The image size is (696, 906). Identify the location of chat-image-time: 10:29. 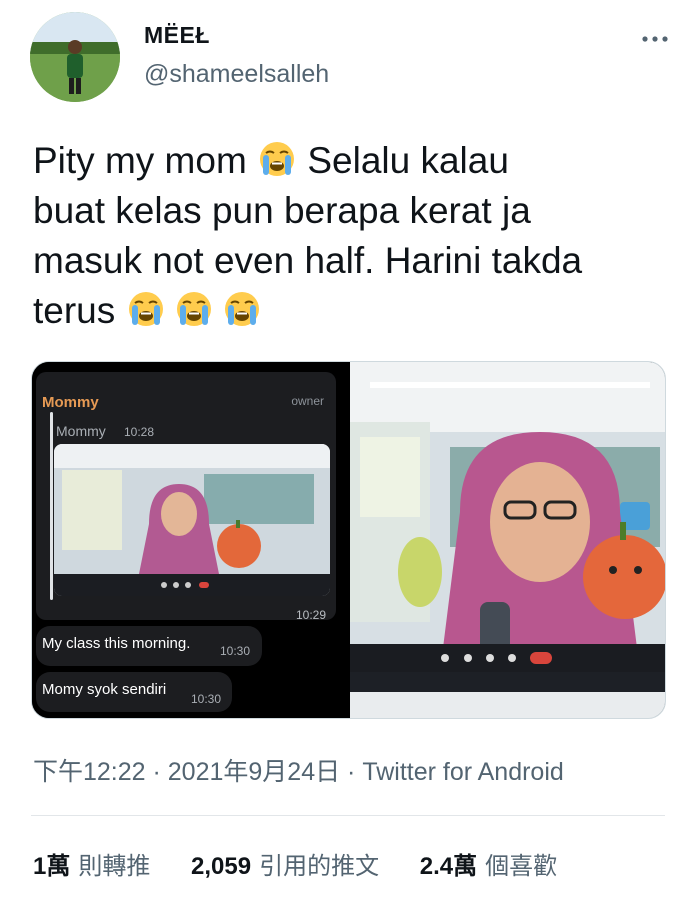
(310, 615).